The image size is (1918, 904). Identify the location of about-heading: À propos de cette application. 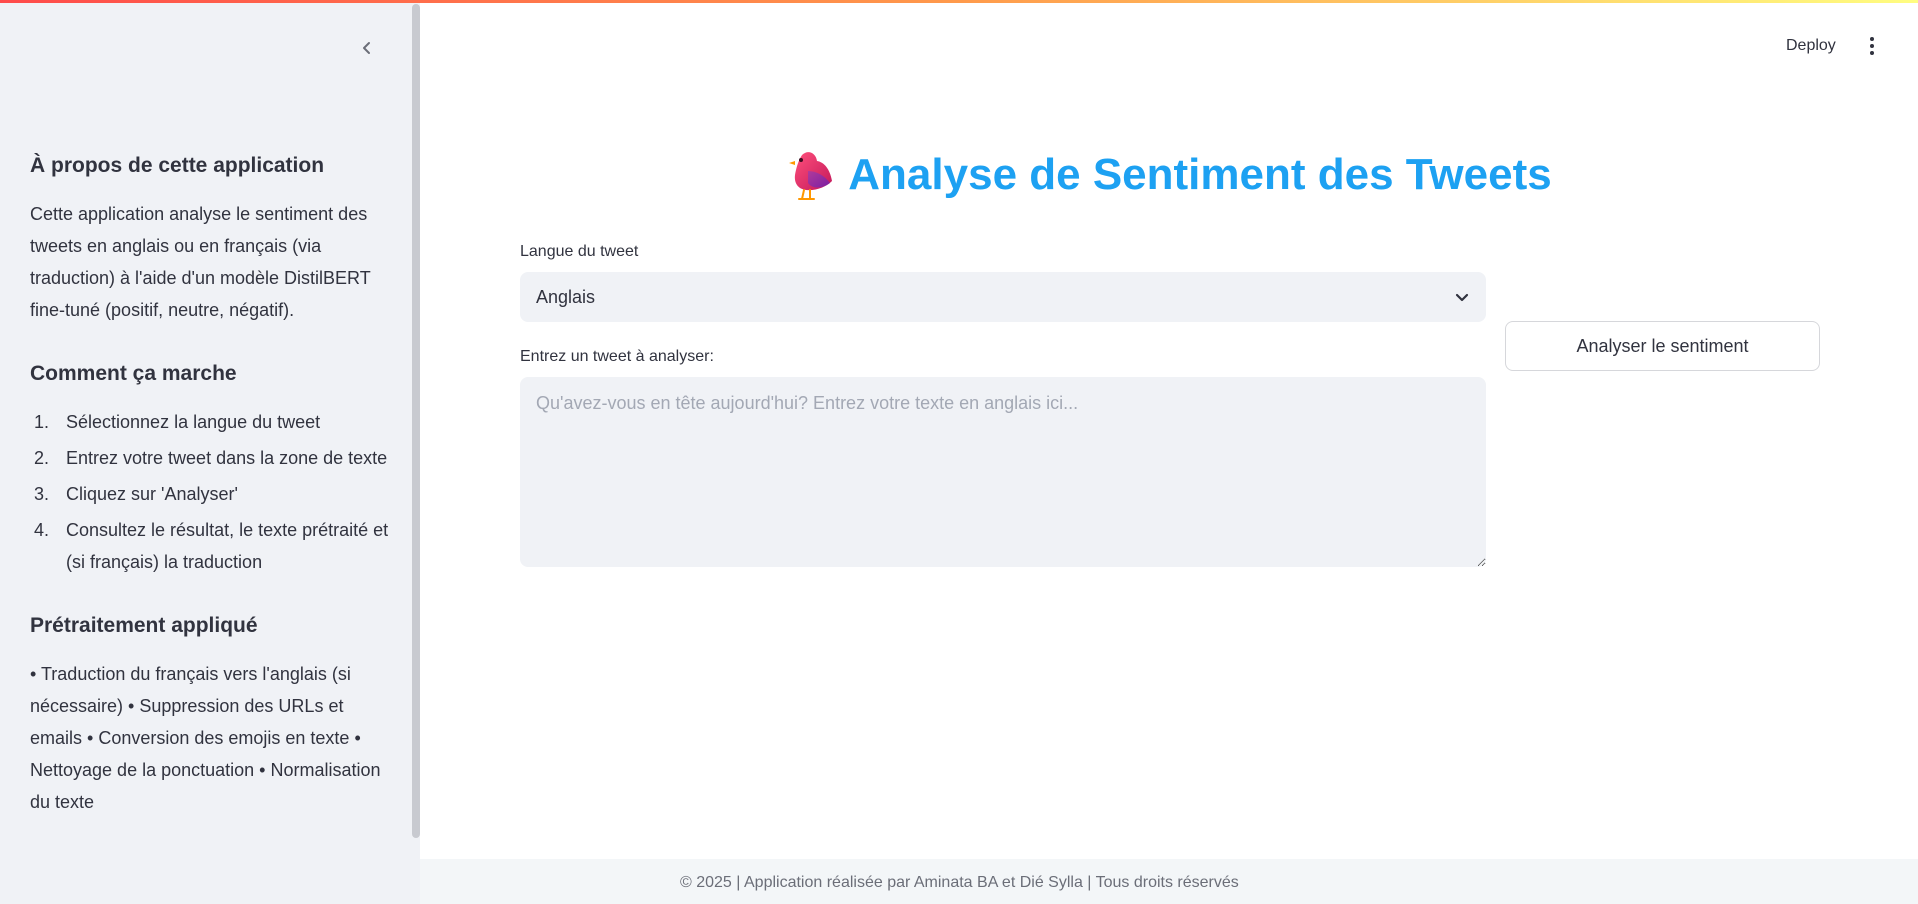
(177, 165).